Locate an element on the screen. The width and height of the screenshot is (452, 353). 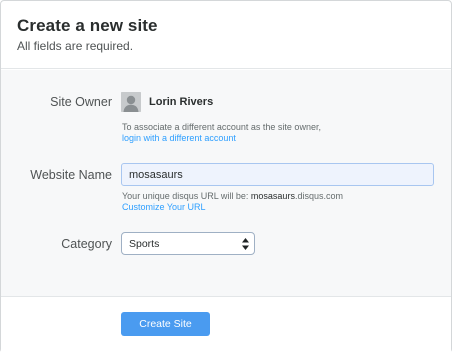
page-title: Create a new site is located at coordinates (87, 25).